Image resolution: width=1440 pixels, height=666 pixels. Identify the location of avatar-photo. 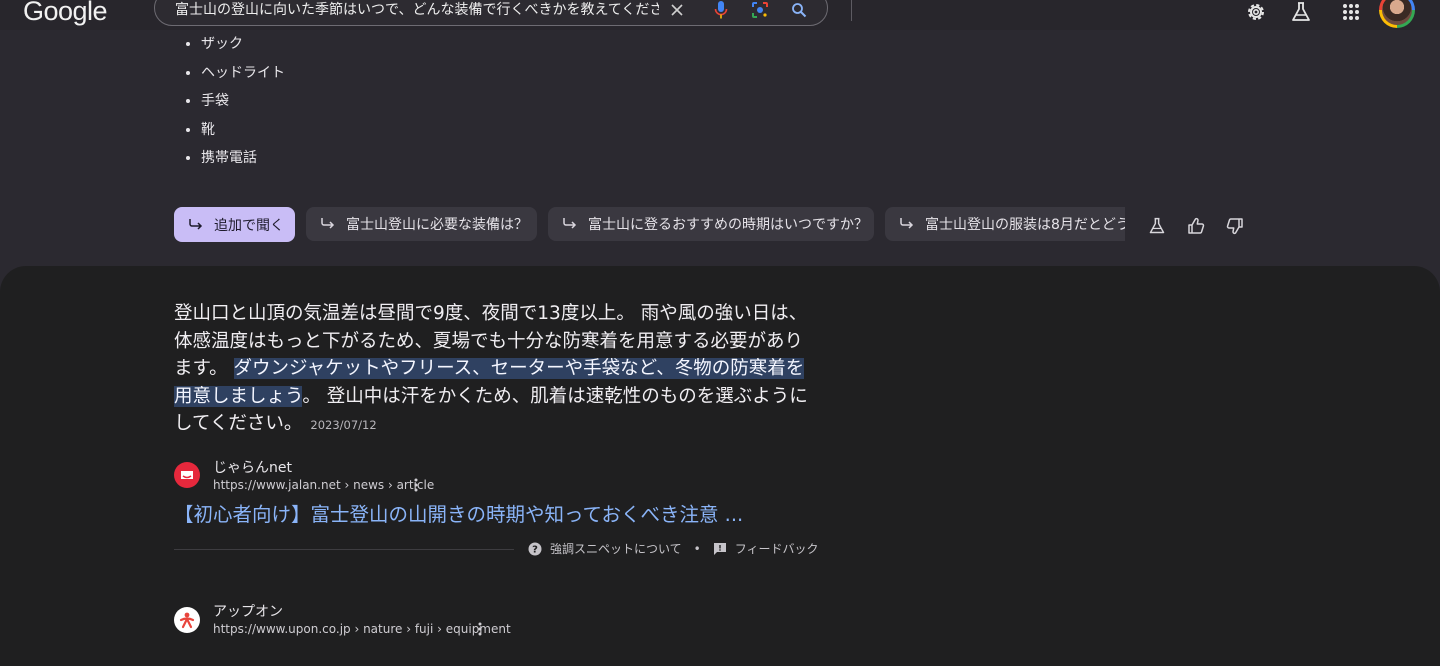
(1397, 12).